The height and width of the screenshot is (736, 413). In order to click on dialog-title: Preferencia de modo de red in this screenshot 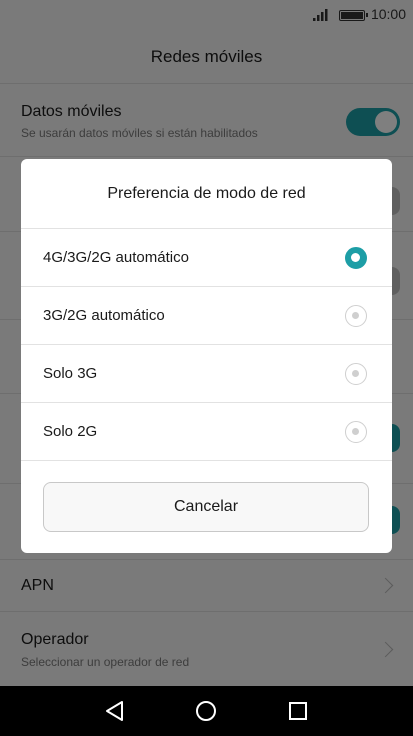, I will do `click(206, 194)`.